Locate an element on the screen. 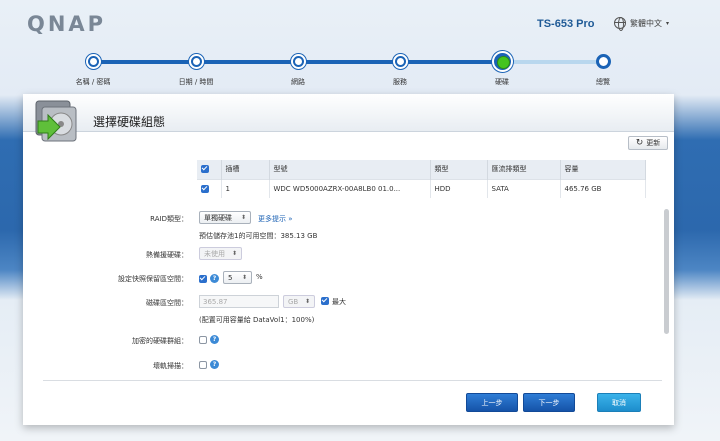 The height and width of the screenshot is (441, 720). col-header: 插槽 is located at coordinates (245, 169).